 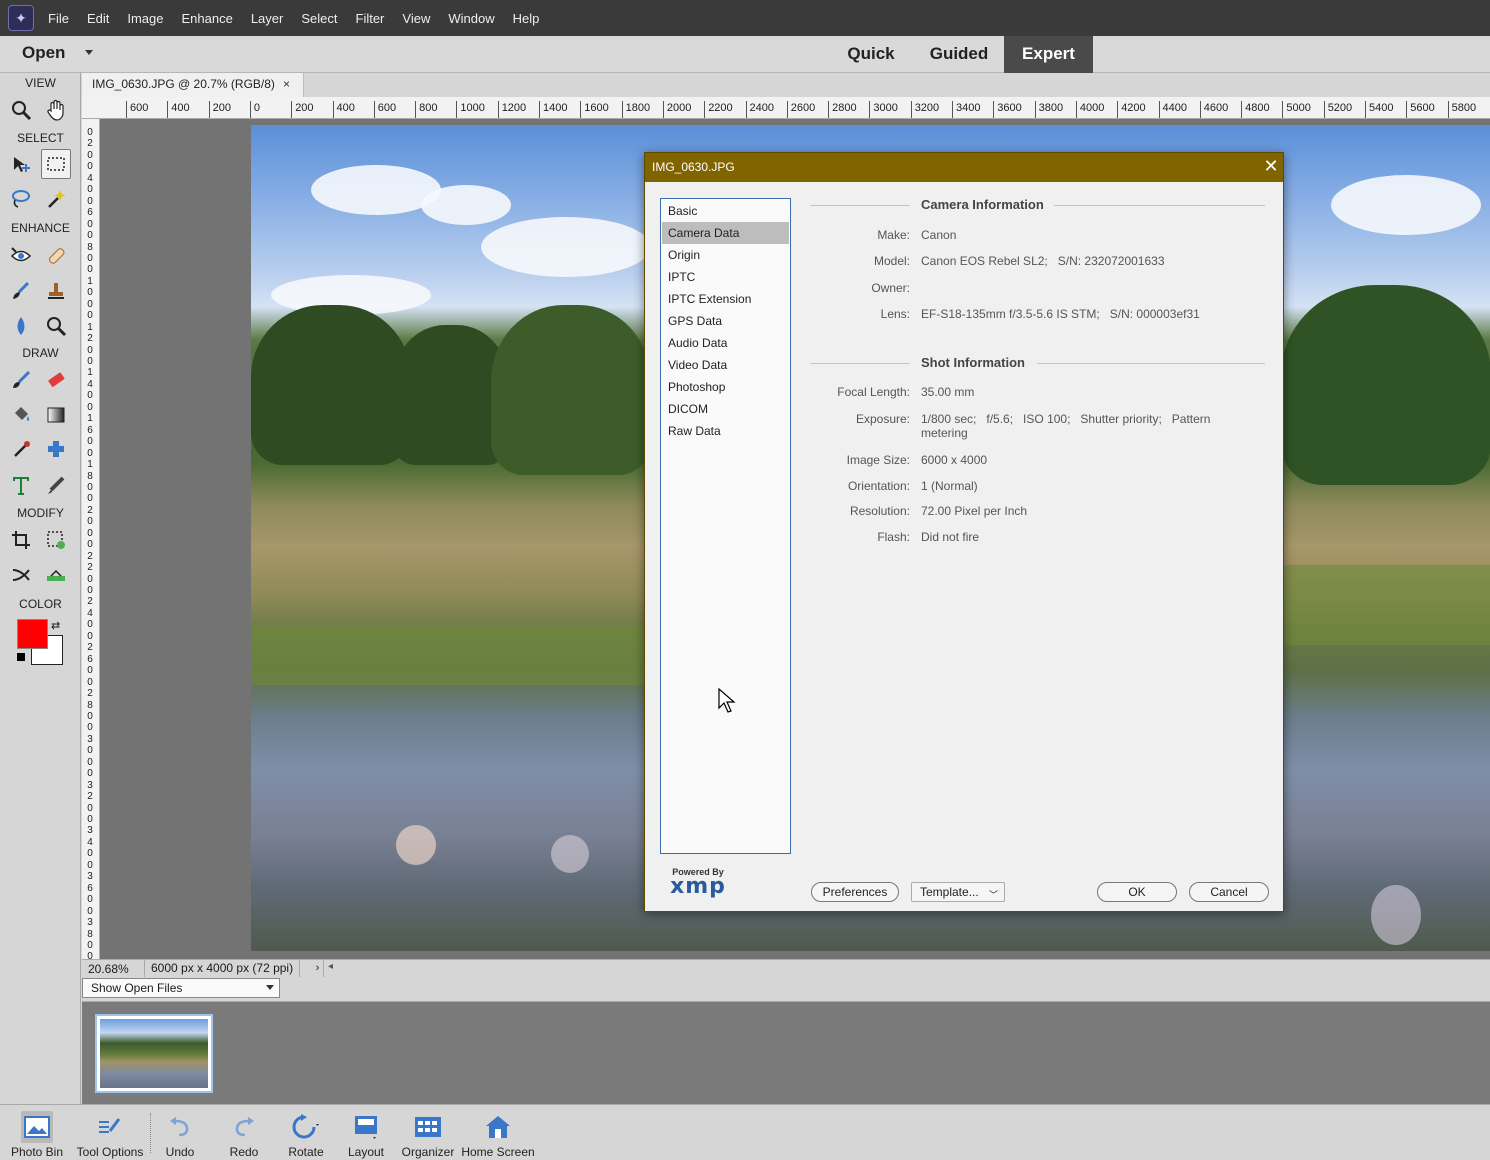 What do you see at coordinates (555, 108) in the screenshot?
I see `ruler-h-label: 1400` at bounding box center [555, 108].